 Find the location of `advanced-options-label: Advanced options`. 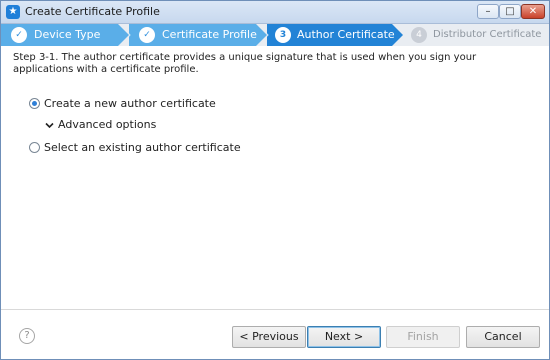

advanced-options-label: Advanced options is located at coordinates (107, 124).